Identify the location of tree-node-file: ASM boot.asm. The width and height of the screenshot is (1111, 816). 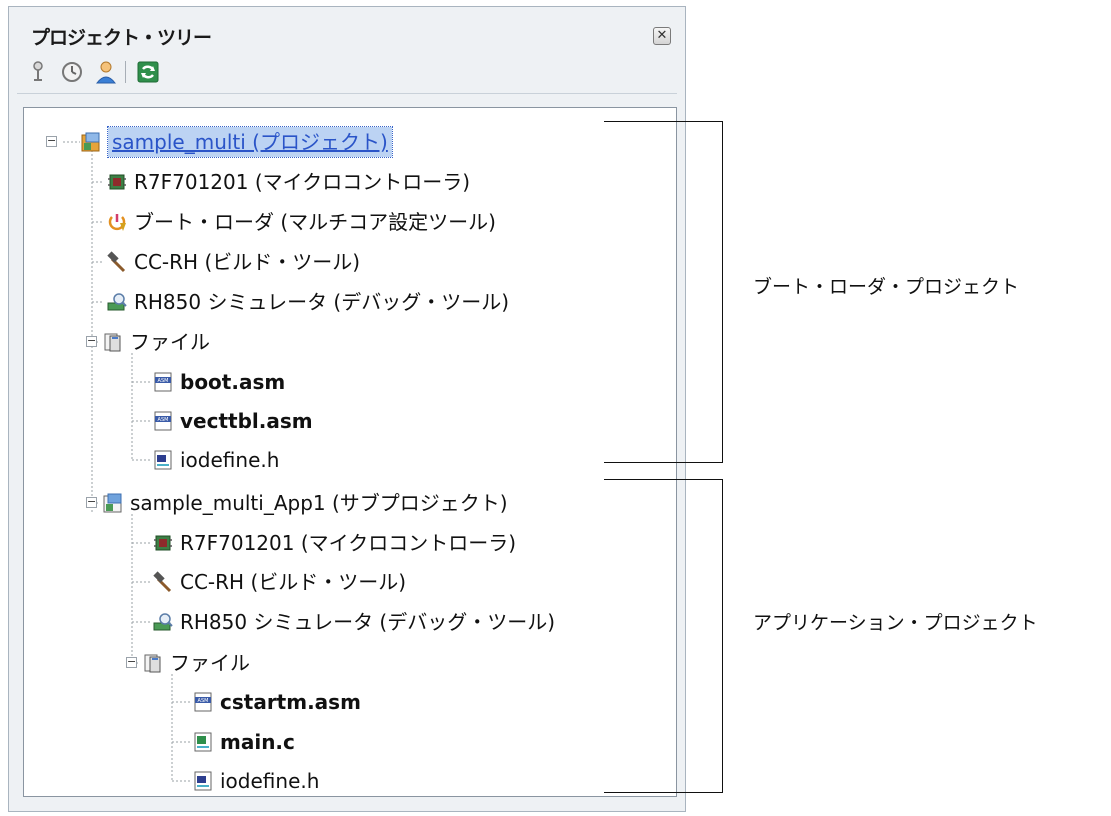
(218, 382).